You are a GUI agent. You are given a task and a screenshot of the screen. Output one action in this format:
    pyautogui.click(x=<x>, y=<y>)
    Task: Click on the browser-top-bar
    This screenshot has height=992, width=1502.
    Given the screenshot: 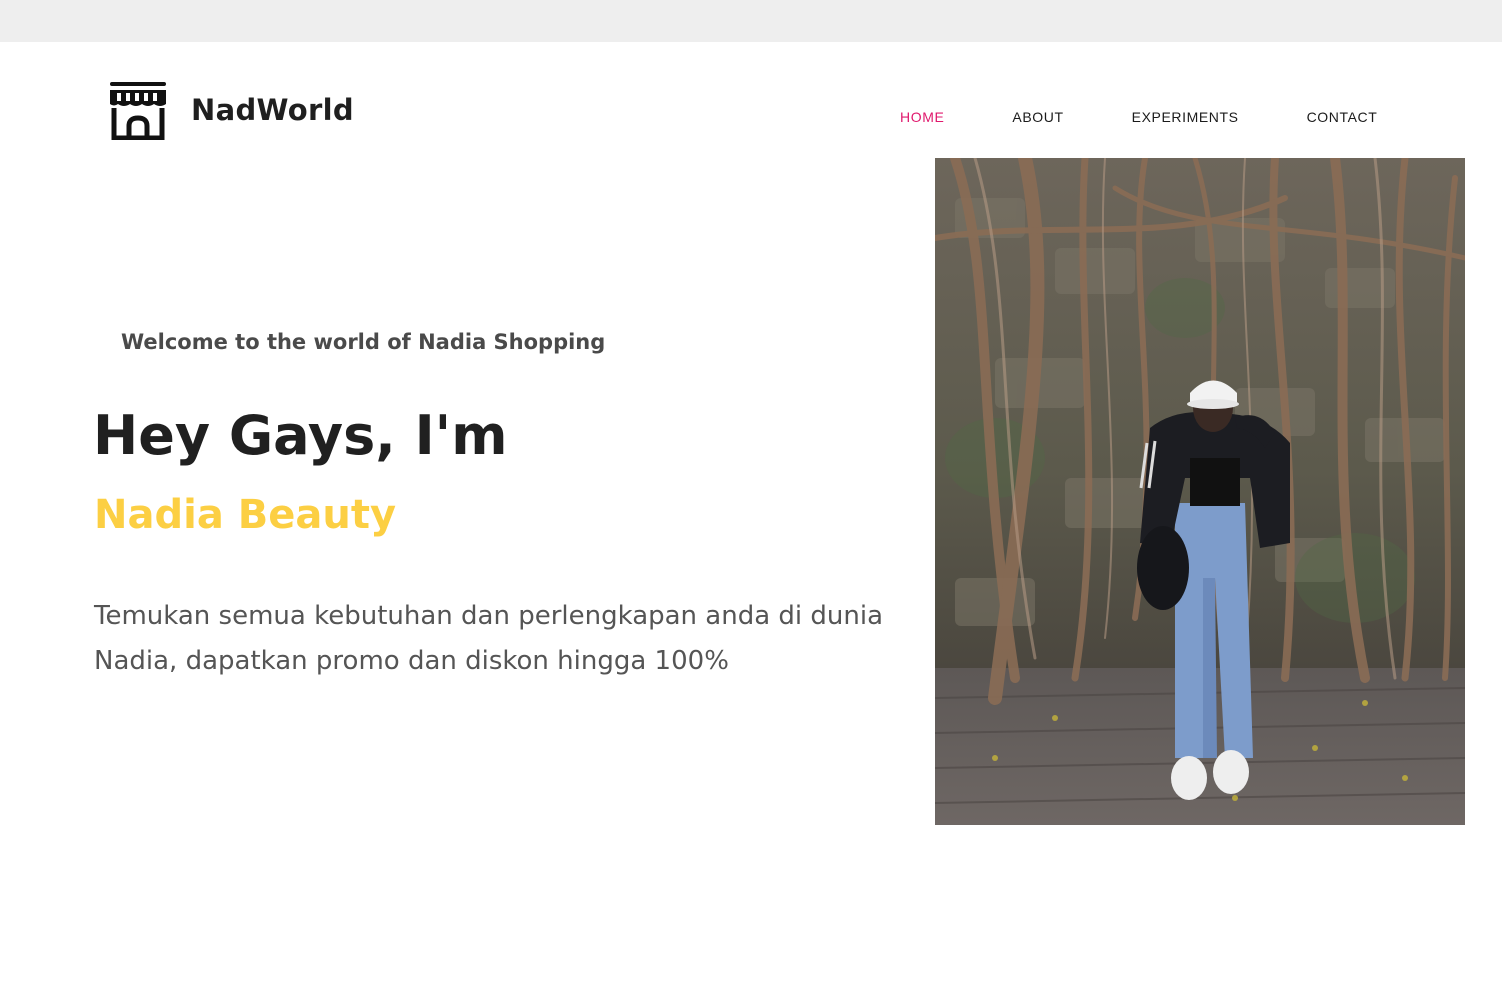 What is the action you would take?
    pyautogui.click(x=751, y=21)
    